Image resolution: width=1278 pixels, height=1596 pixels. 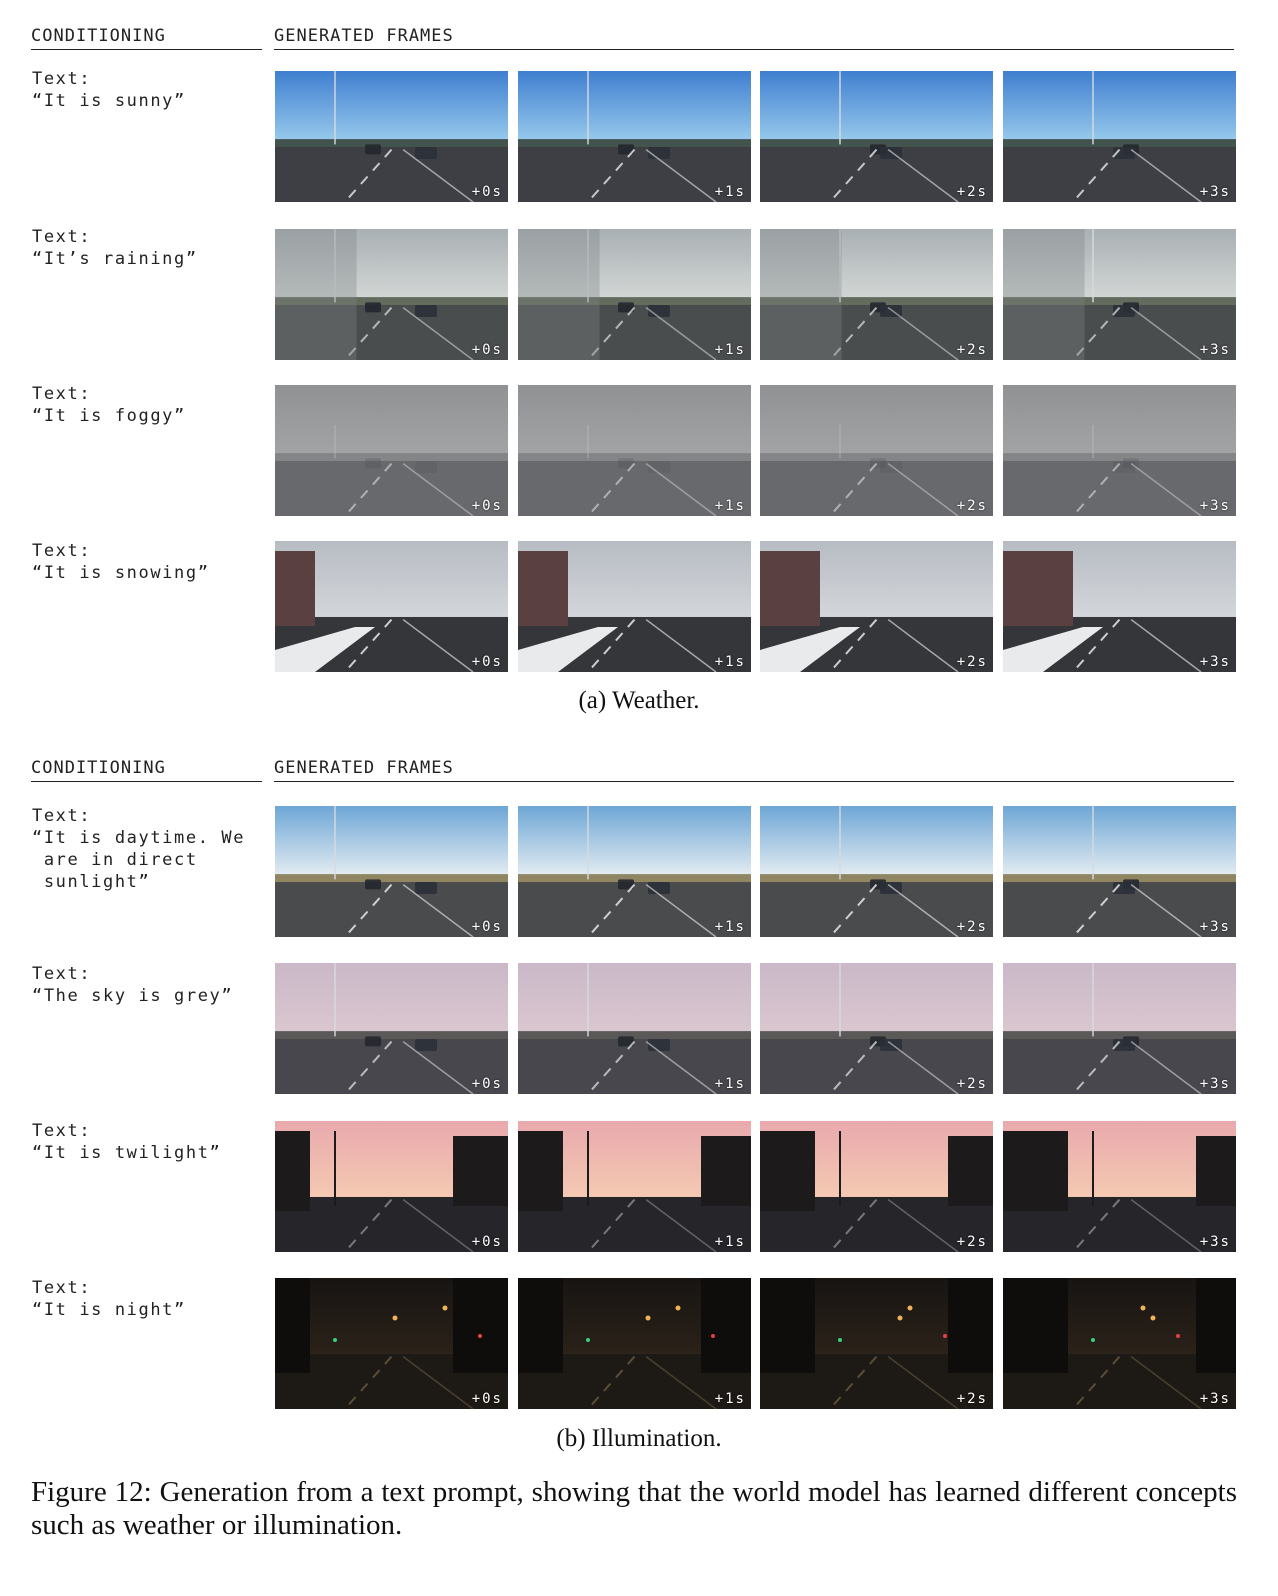 What do you see at coordinates (127, 1153) in the screenshot?
I see `prompt-text: “It is twilight”` at bounding box center [127, 1153].